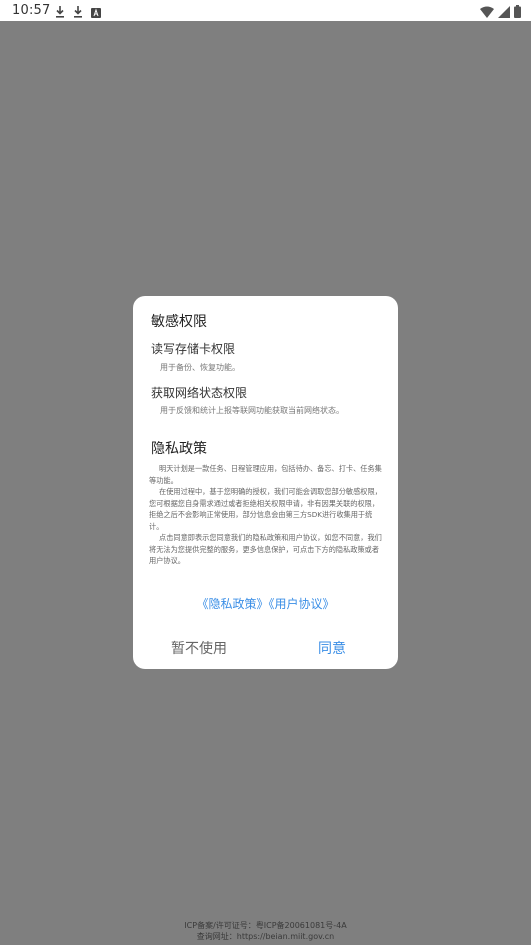 This screenshot has height=945, width=531. I want to click on system-icons, so click(500, 12).